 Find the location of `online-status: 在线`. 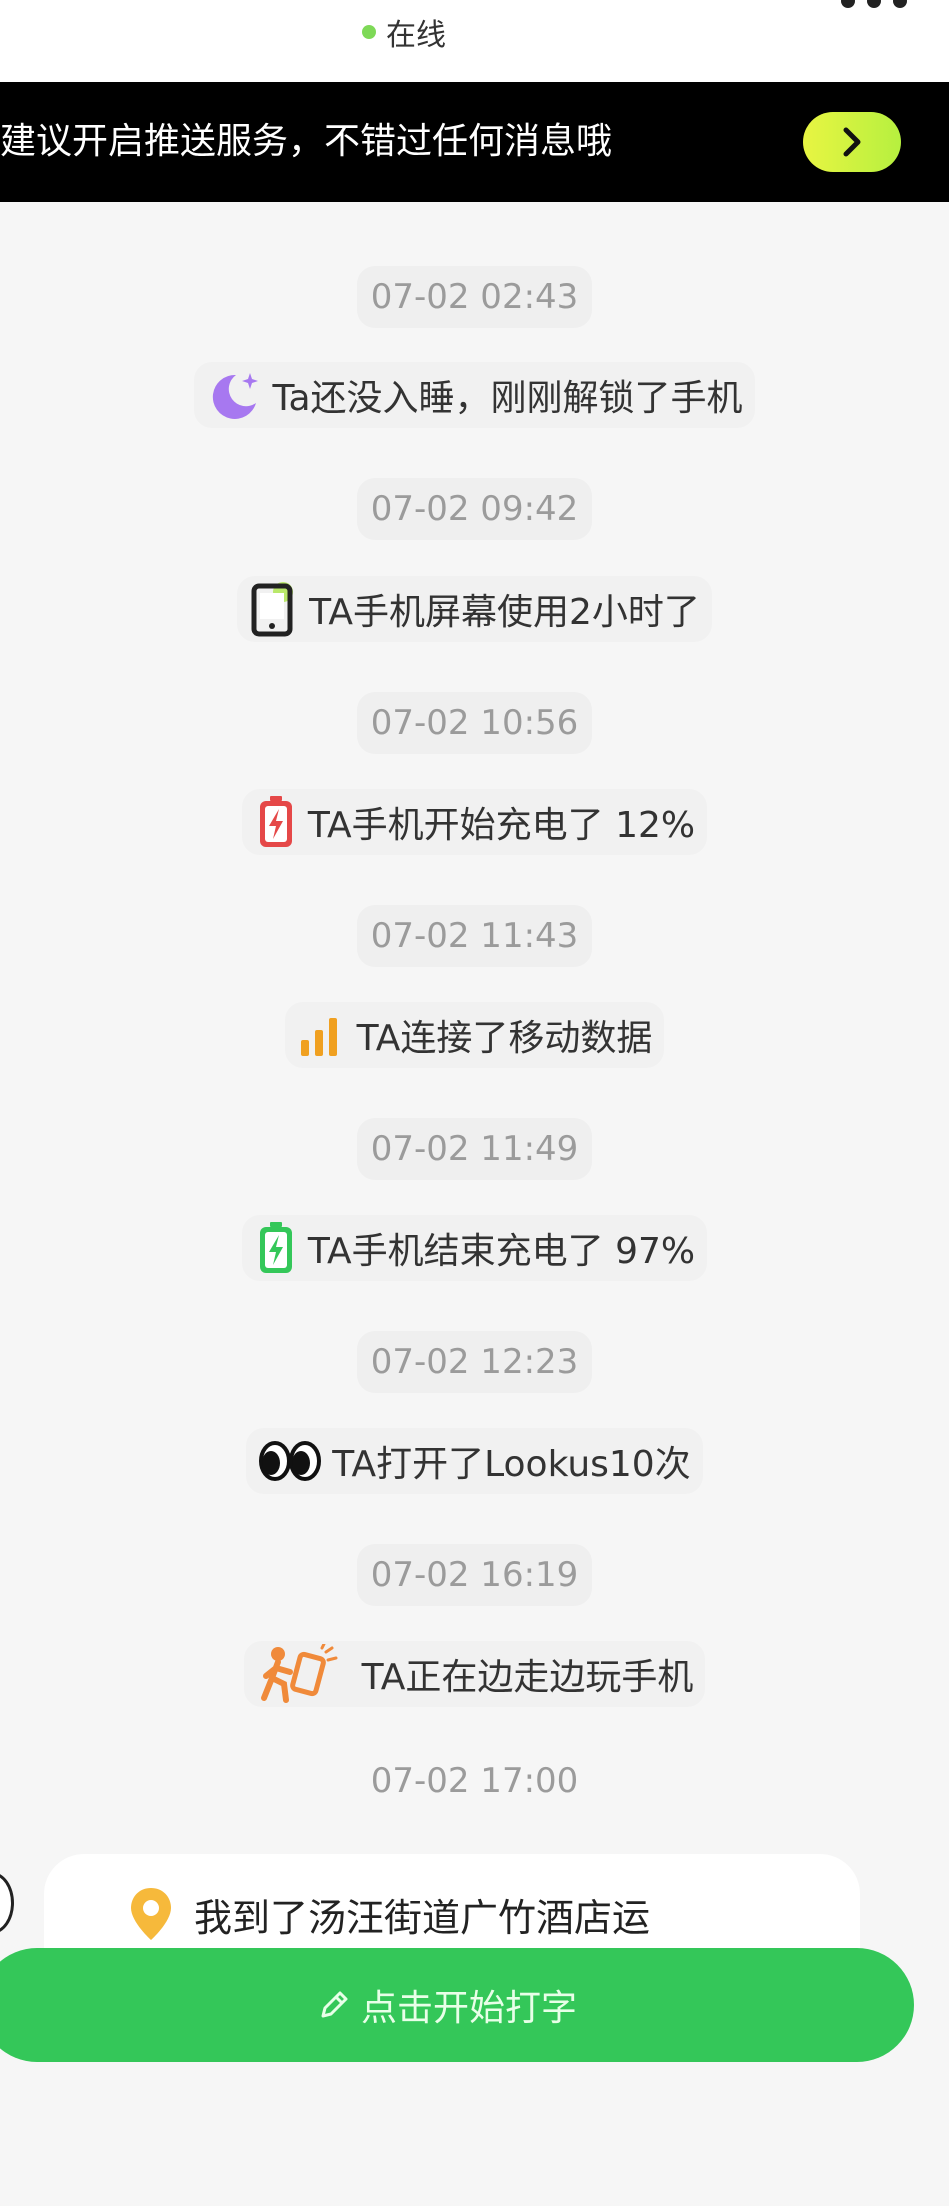

online-status: 在线 is located at coordinates (404, 33).